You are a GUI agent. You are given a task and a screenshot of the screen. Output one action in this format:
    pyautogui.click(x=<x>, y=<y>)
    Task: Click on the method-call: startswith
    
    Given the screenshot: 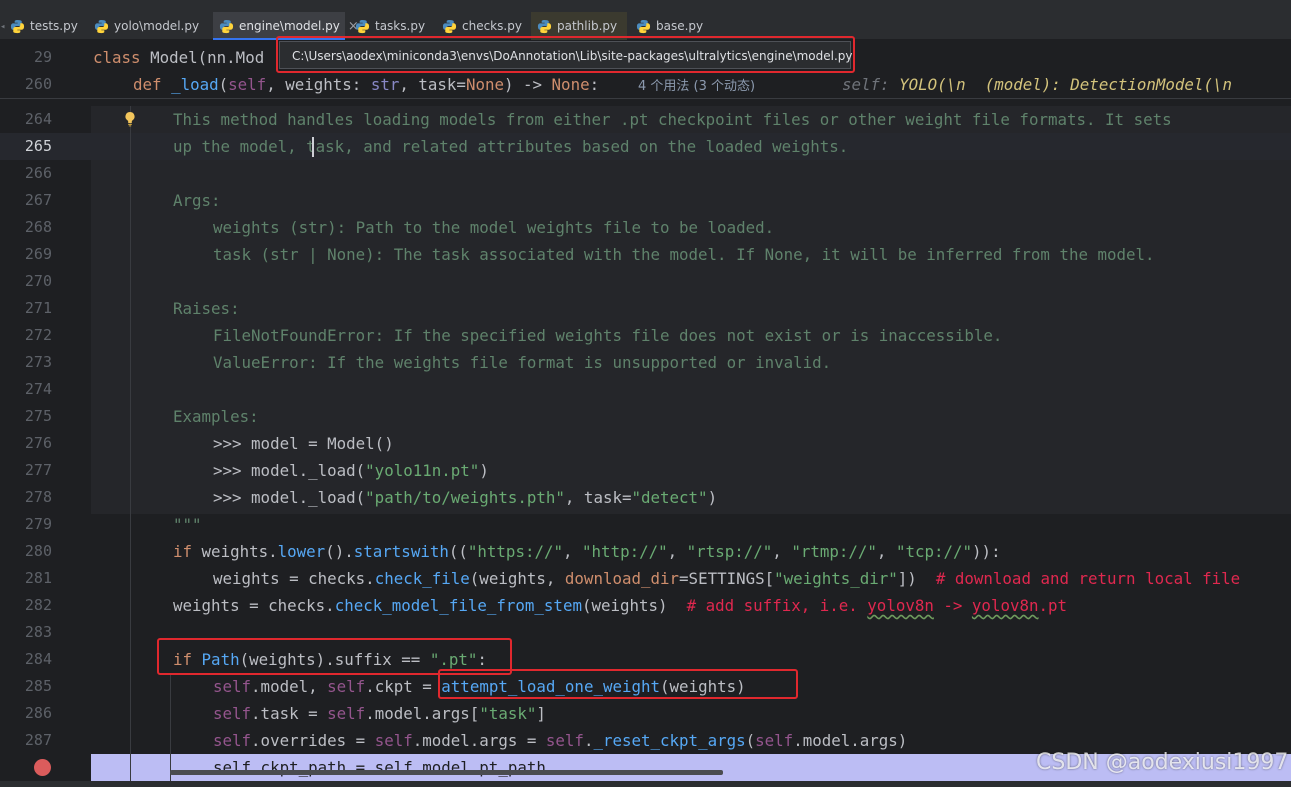 What is the action you would take?
    pyautogui.click(x=401, y=551)
    